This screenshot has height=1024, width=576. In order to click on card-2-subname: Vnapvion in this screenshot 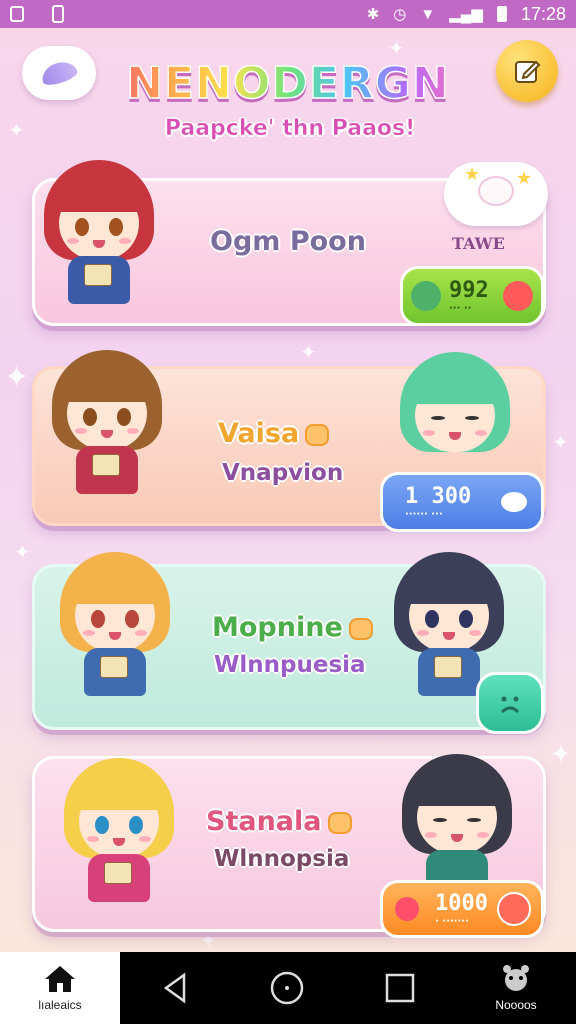, I will do `click(283, 473)`.